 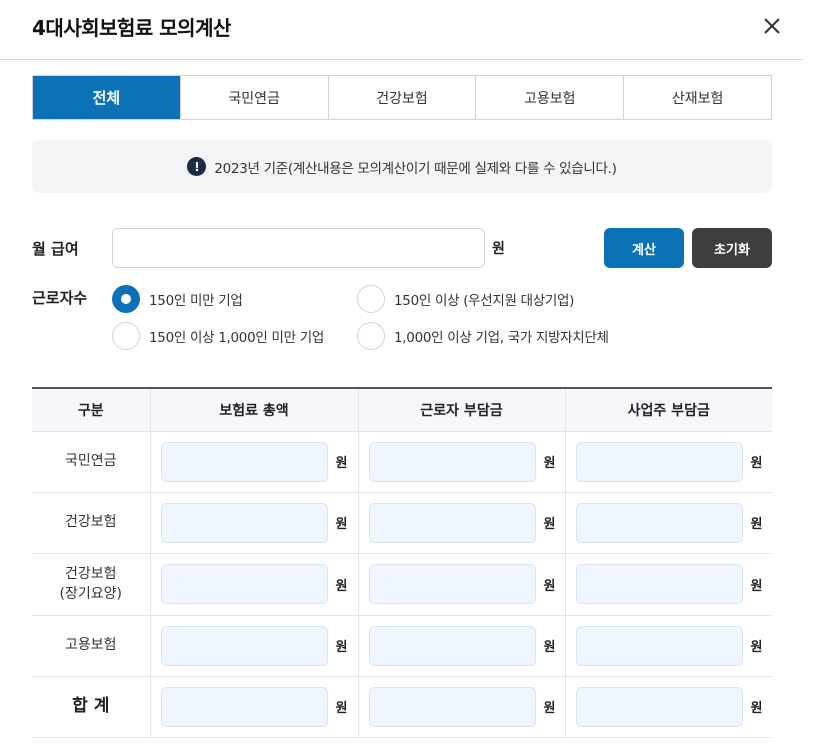 What do you see at coordinates (484, 301) in the screenshot?
I see `radio-label: 150인 이상 (우선지원 대상기업)` at bounding box center [484, 301].